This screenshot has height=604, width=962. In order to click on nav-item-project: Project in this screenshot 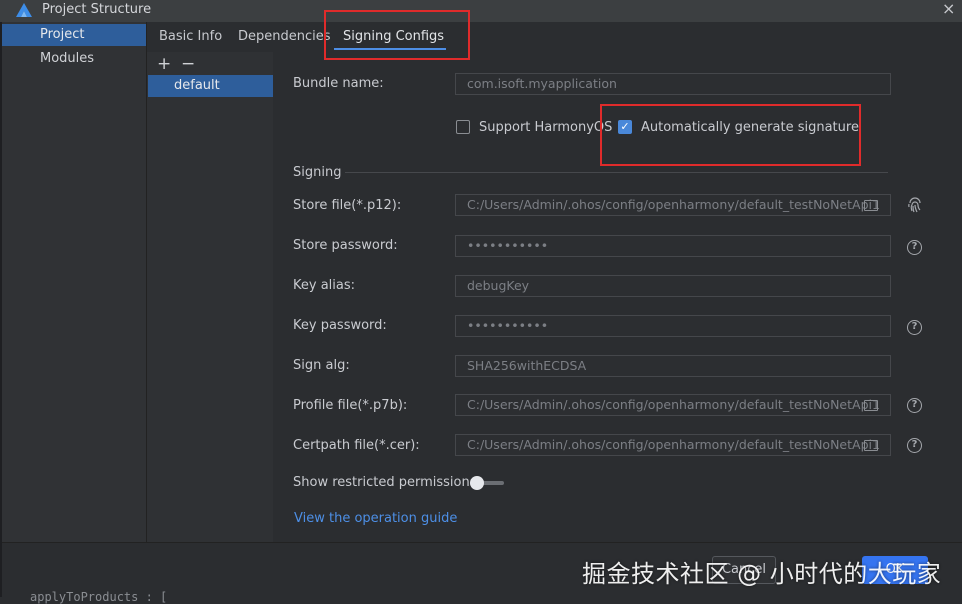, I will do `click(74, 35)`.